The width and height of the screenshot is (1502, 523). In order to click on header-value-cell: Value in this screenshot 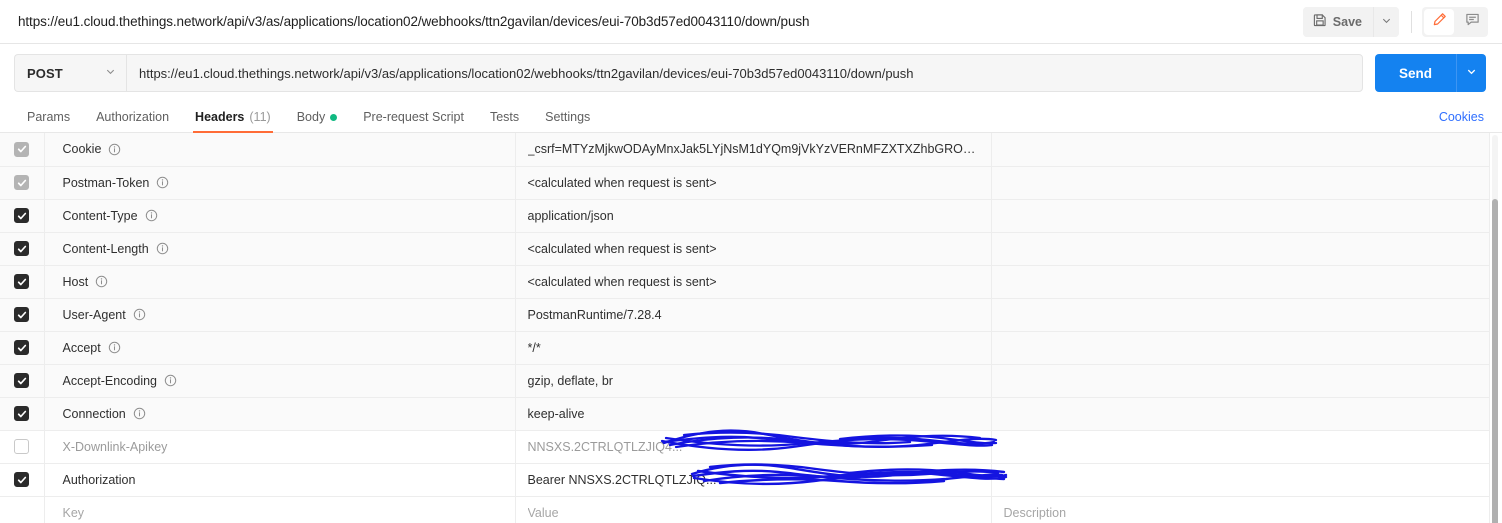, I will do `click(753, 509)`.